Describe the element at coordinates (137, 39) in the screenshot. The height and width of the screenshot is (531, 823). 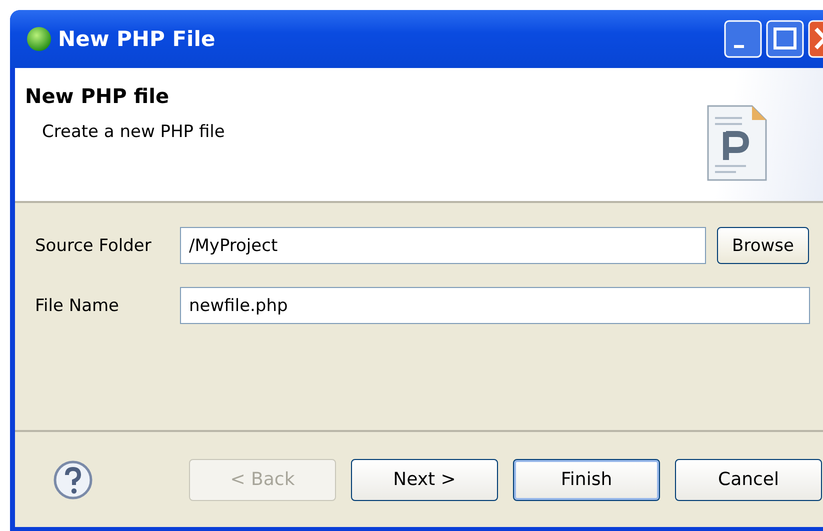
I see `window-title: New PHP File` at that location.